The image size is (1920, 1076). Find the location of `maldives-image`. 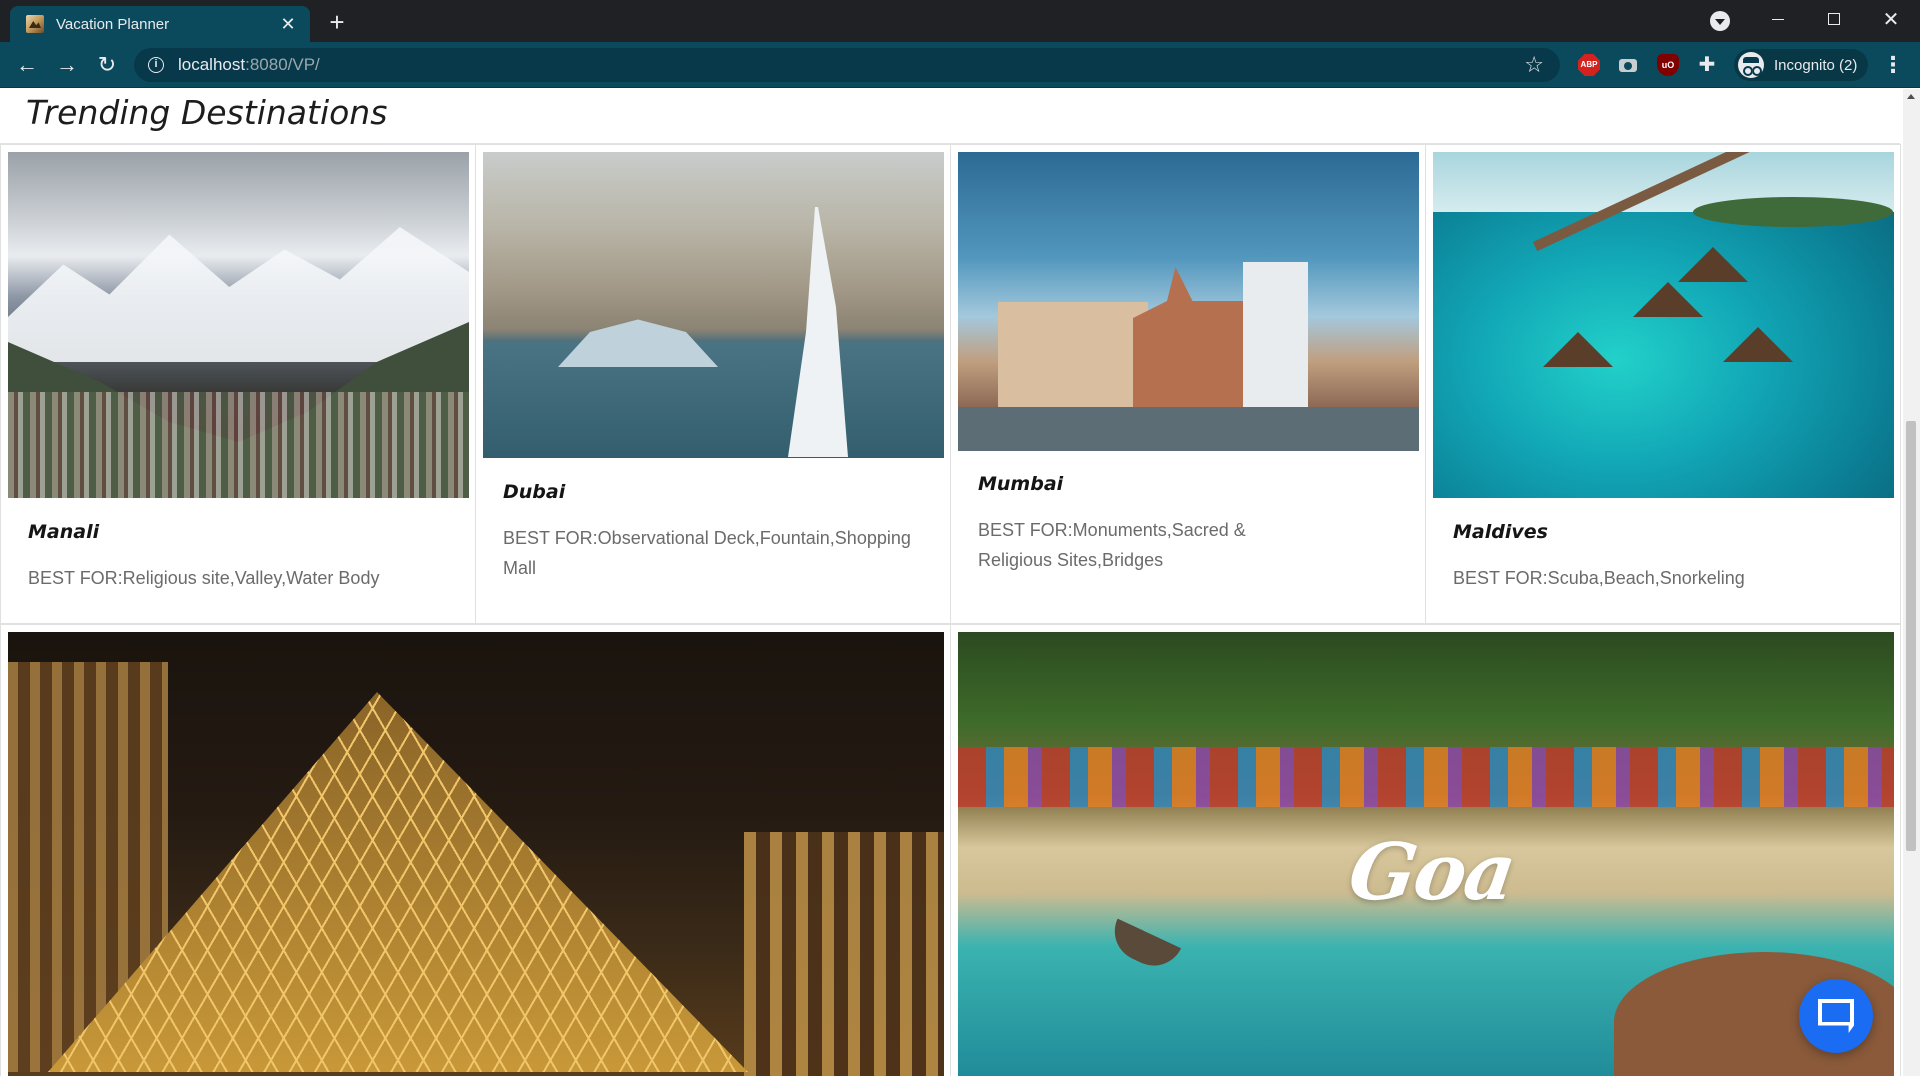

maldives-image is located at coordinates (1663, 325).